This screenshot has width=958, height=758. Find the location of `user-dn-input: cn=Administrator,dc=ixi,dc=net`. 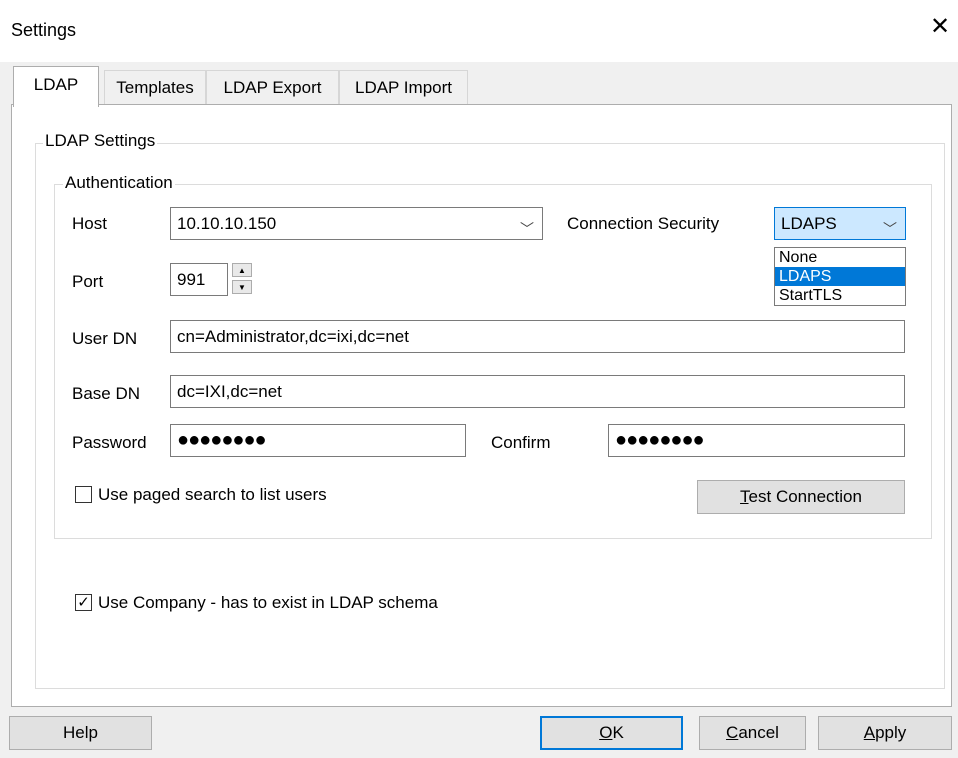

user-dn-input: cn=Administrator,dc=ixi,dc=net is located at coordinates (537, 336).